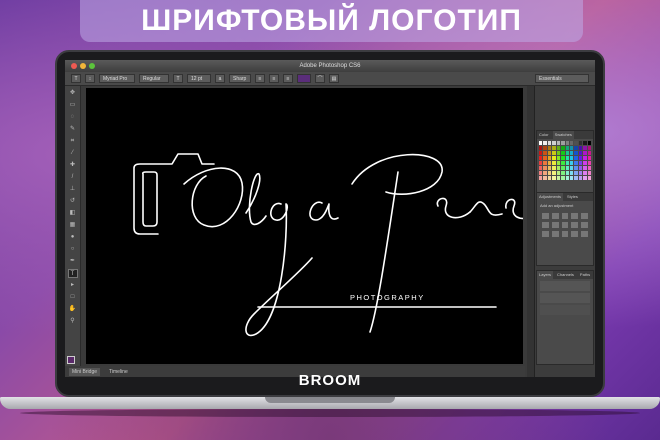 This screenshot has height=440, width=660. Describe the element at coordinates (90, 78) in the screenshot. I see `orientation-icon: ↕` at that location.